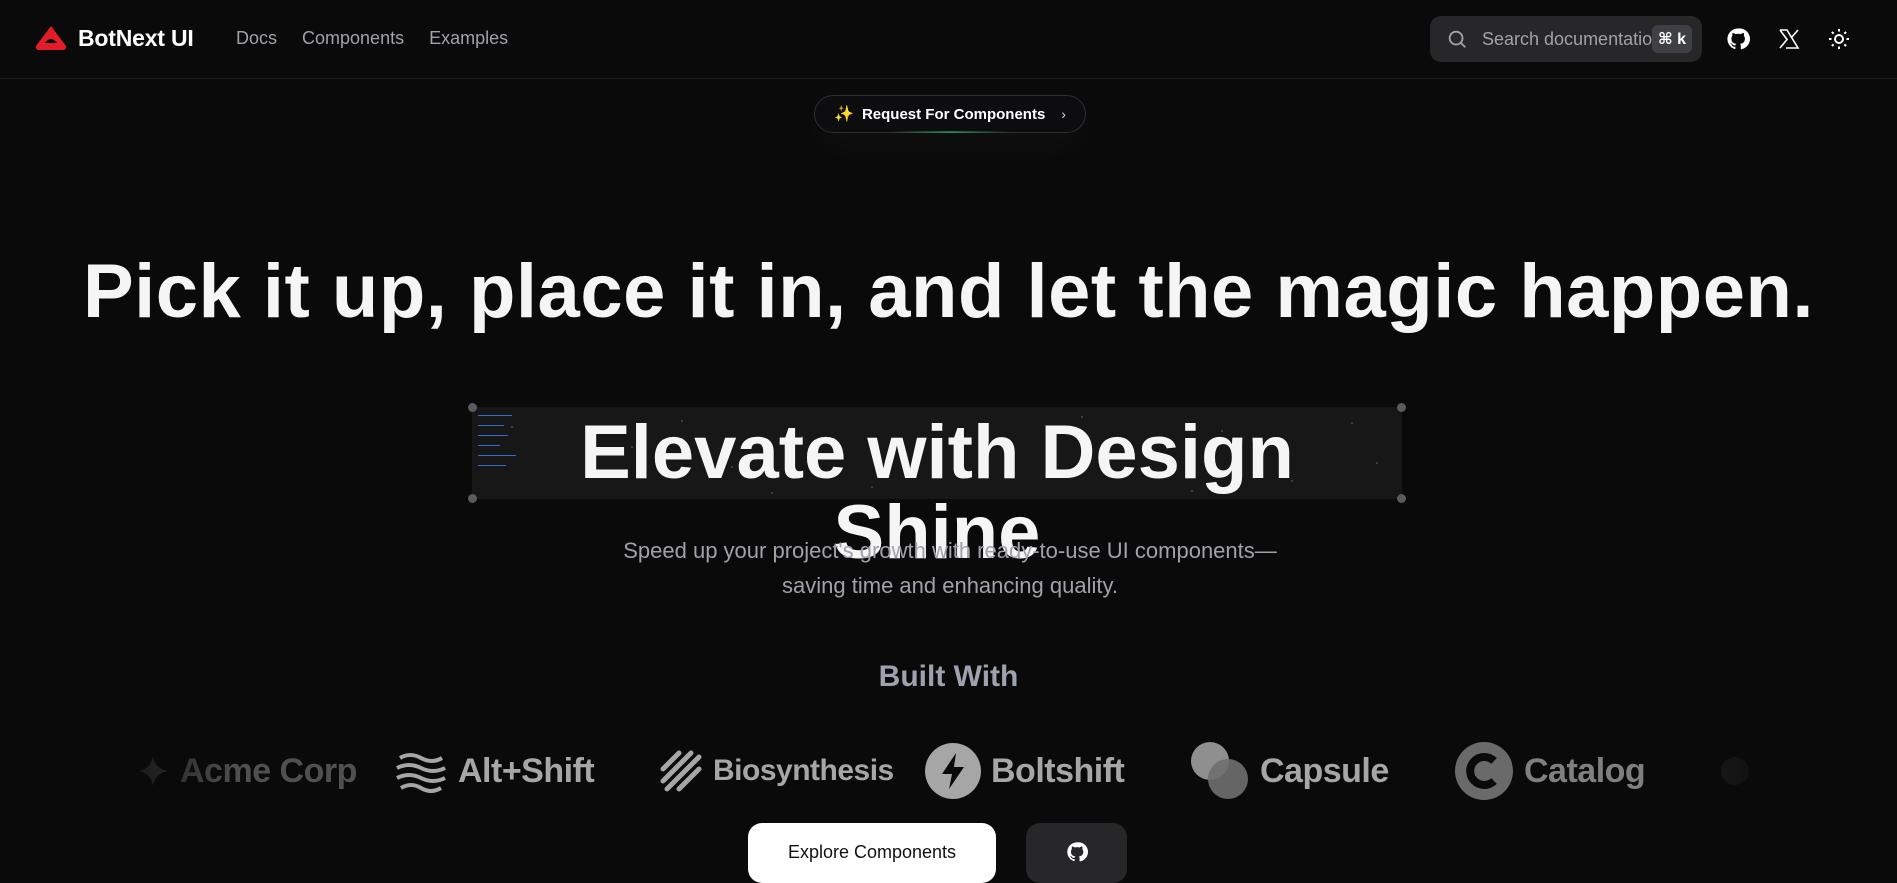 This screenshot has width=1897, height=883. I want to click on resize-handle-top-left, so click(472, 407).